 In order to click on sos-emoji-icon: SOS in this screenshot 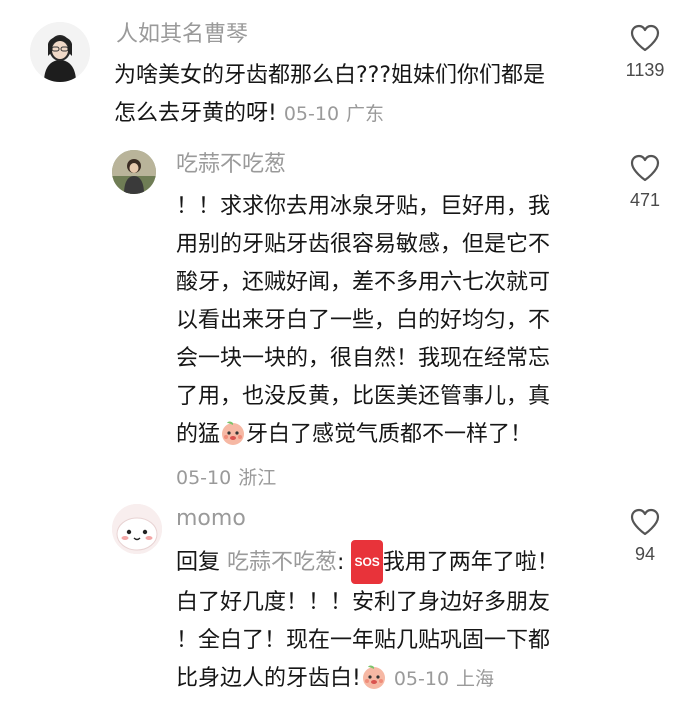, I will do `click(367, 562)`.